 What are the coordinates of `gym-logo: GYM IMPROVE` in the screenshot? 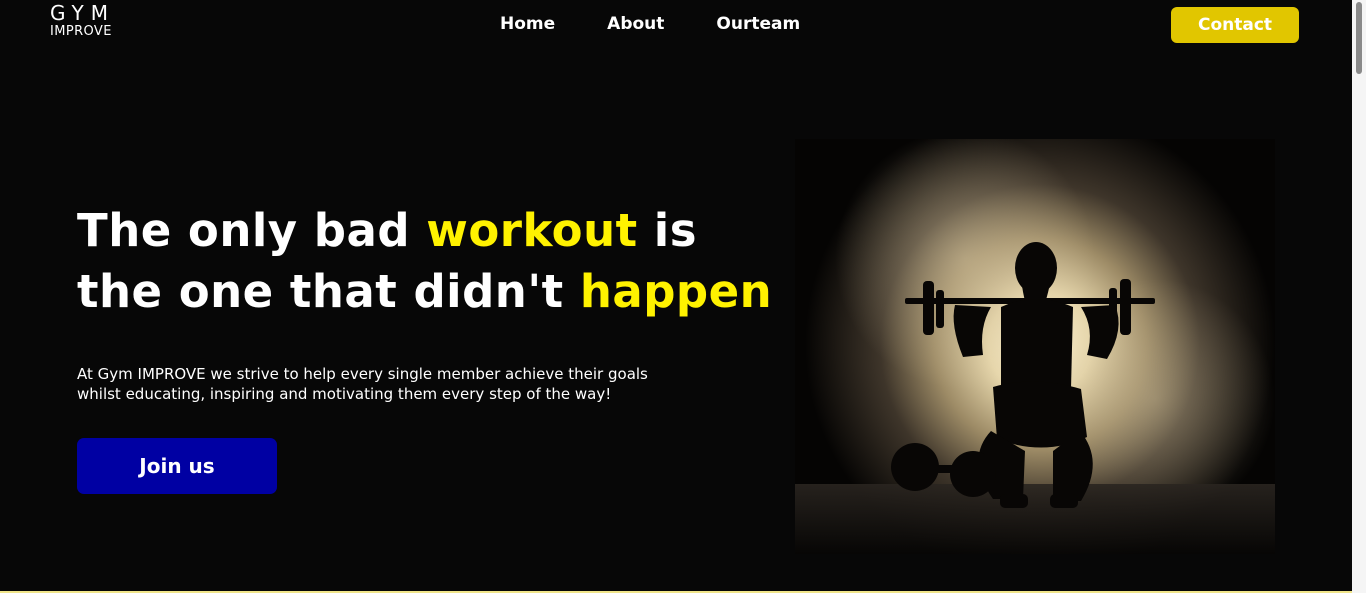 It's located at (82, 20).